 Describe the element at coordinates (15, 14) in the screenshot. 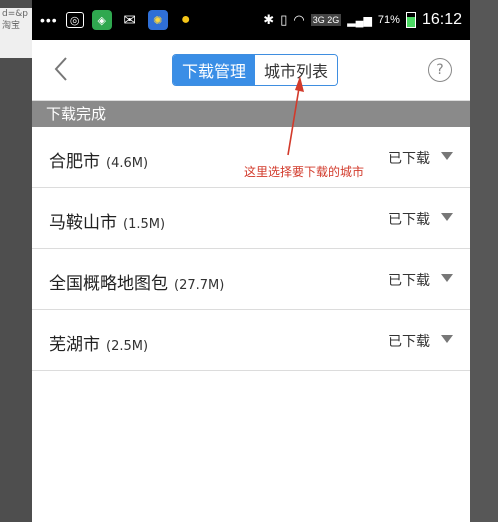

I see `browser-fragment-line: d=&p` at that location.